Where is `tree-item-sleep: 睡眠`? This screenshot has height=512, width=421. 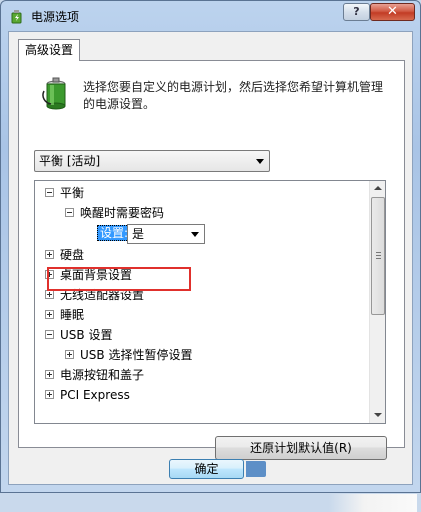
tree-item-sleep: 睡眠 is located at coordinates (64, 315).